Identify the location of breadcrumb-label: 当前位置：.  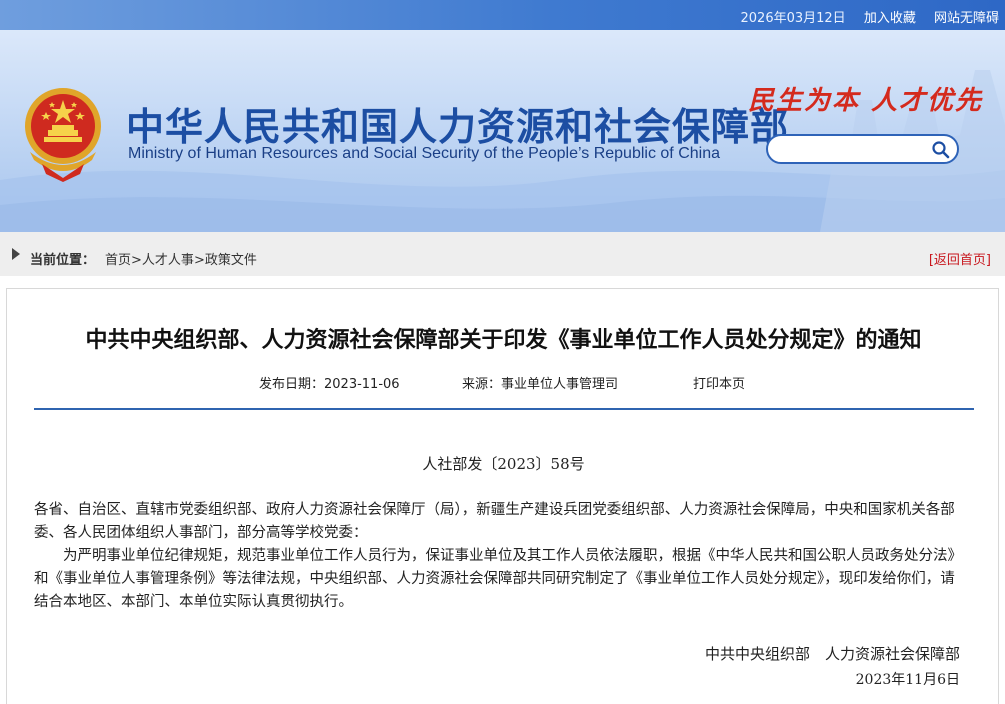
(63, 260).